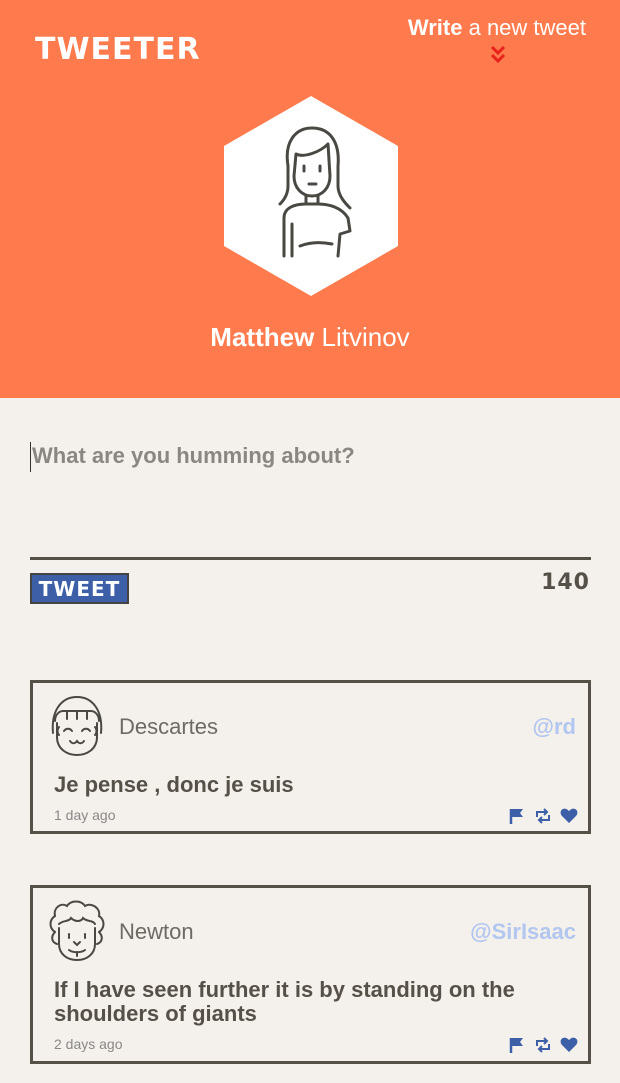 The image size is (620, 1083). What do you see at coordinates (311, 196) in the screenshot?
I see `profile-avatar` at bounding box center [311, 196].